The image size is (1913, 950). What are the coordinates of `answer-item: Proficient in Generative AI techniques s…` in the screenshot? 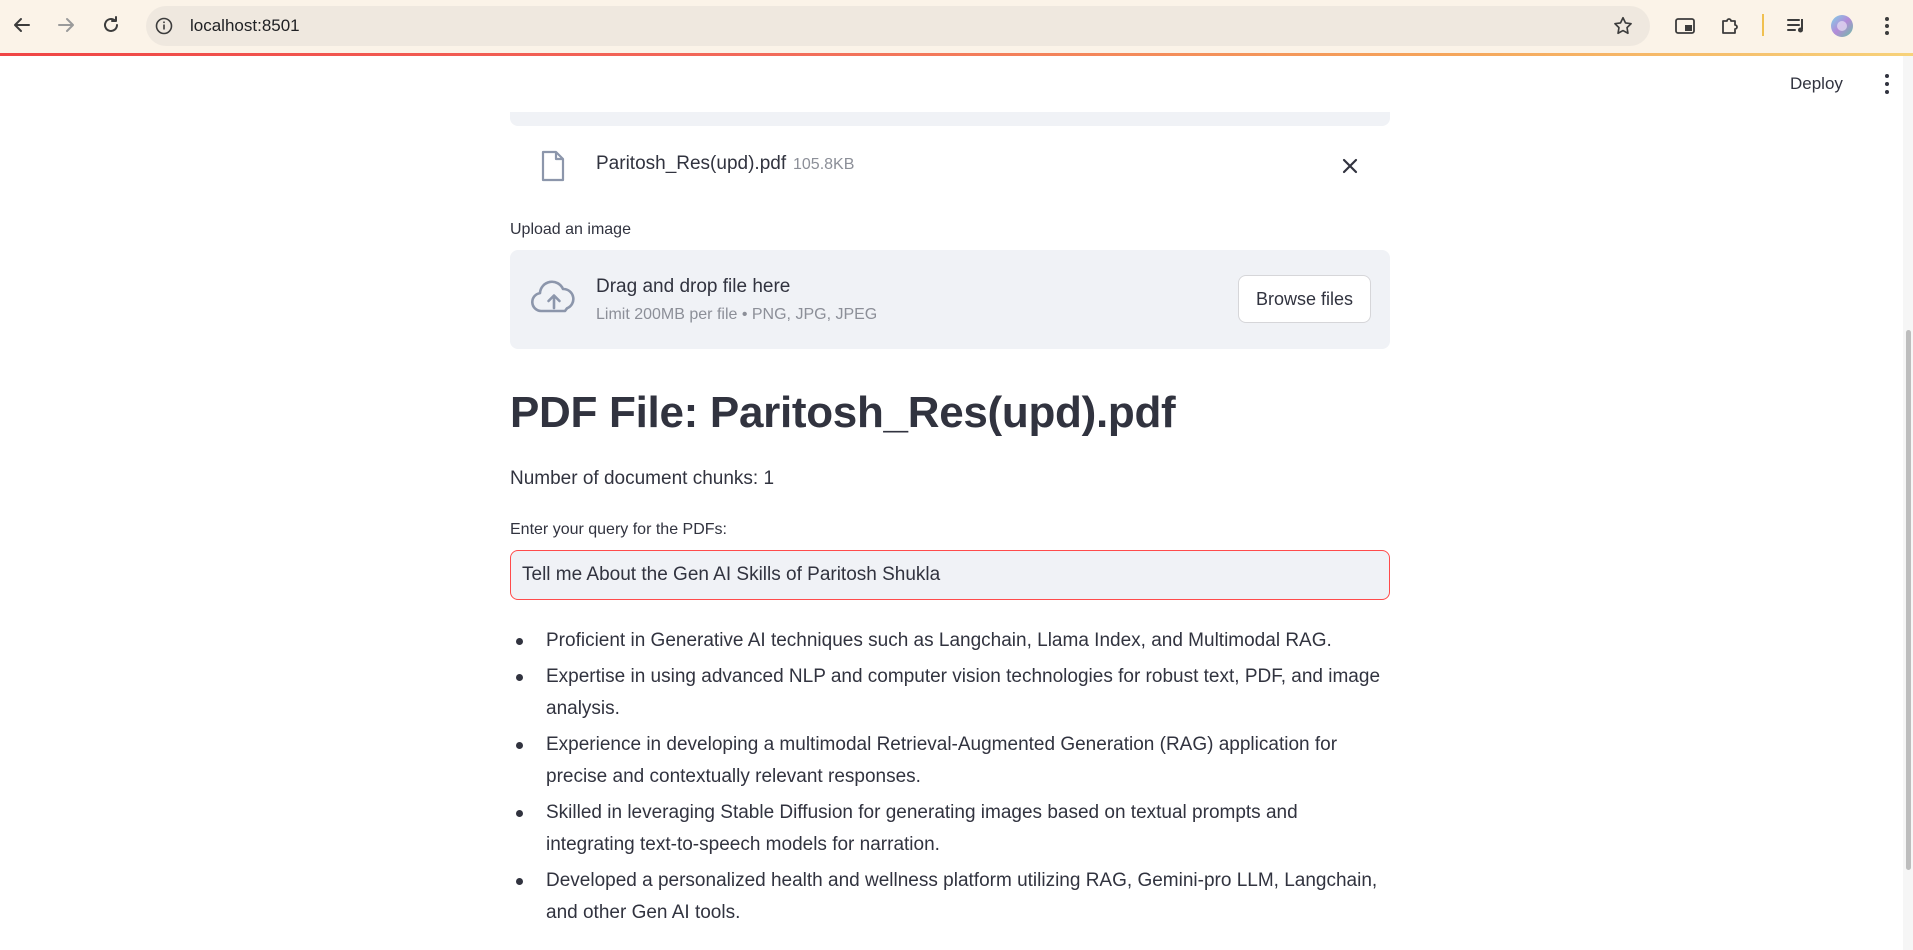 It's located at (950, 641).